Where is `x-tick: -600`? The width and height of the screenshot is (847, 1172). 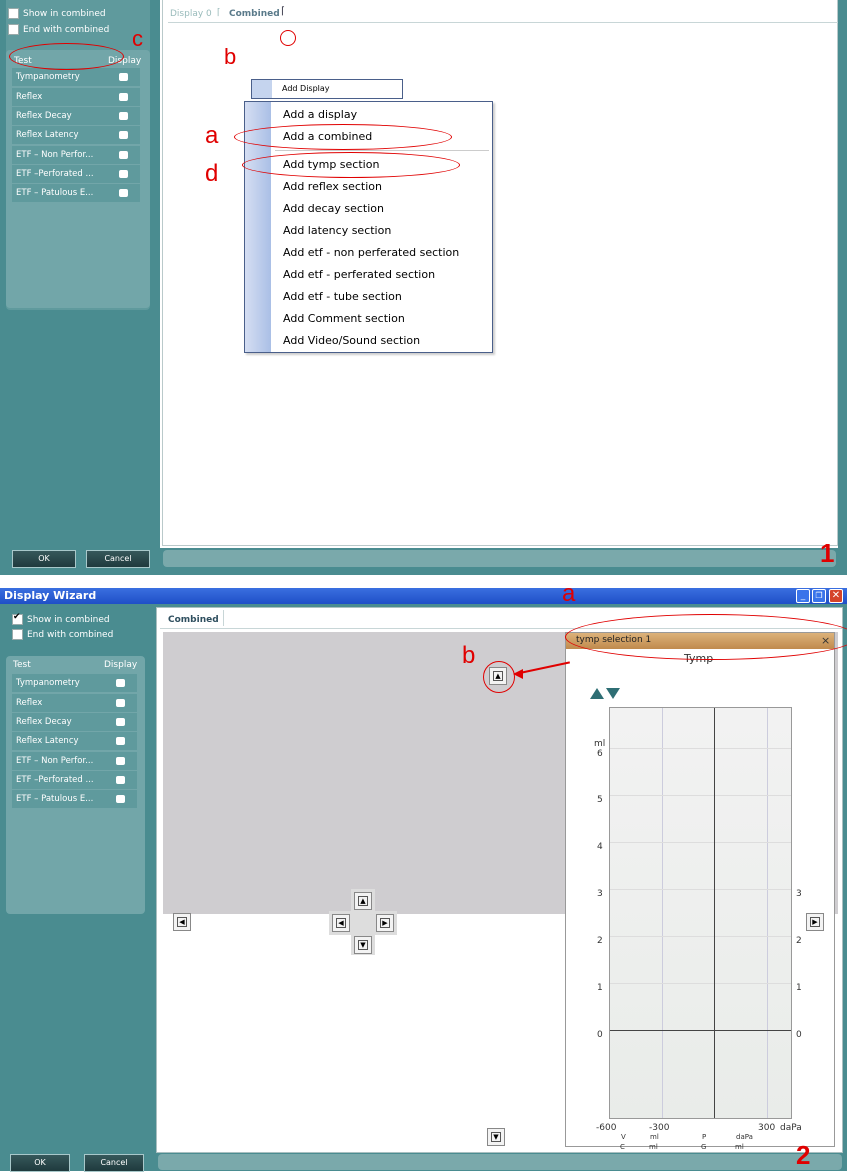
x-tick: -600 is located at coordinates (606, 1128).